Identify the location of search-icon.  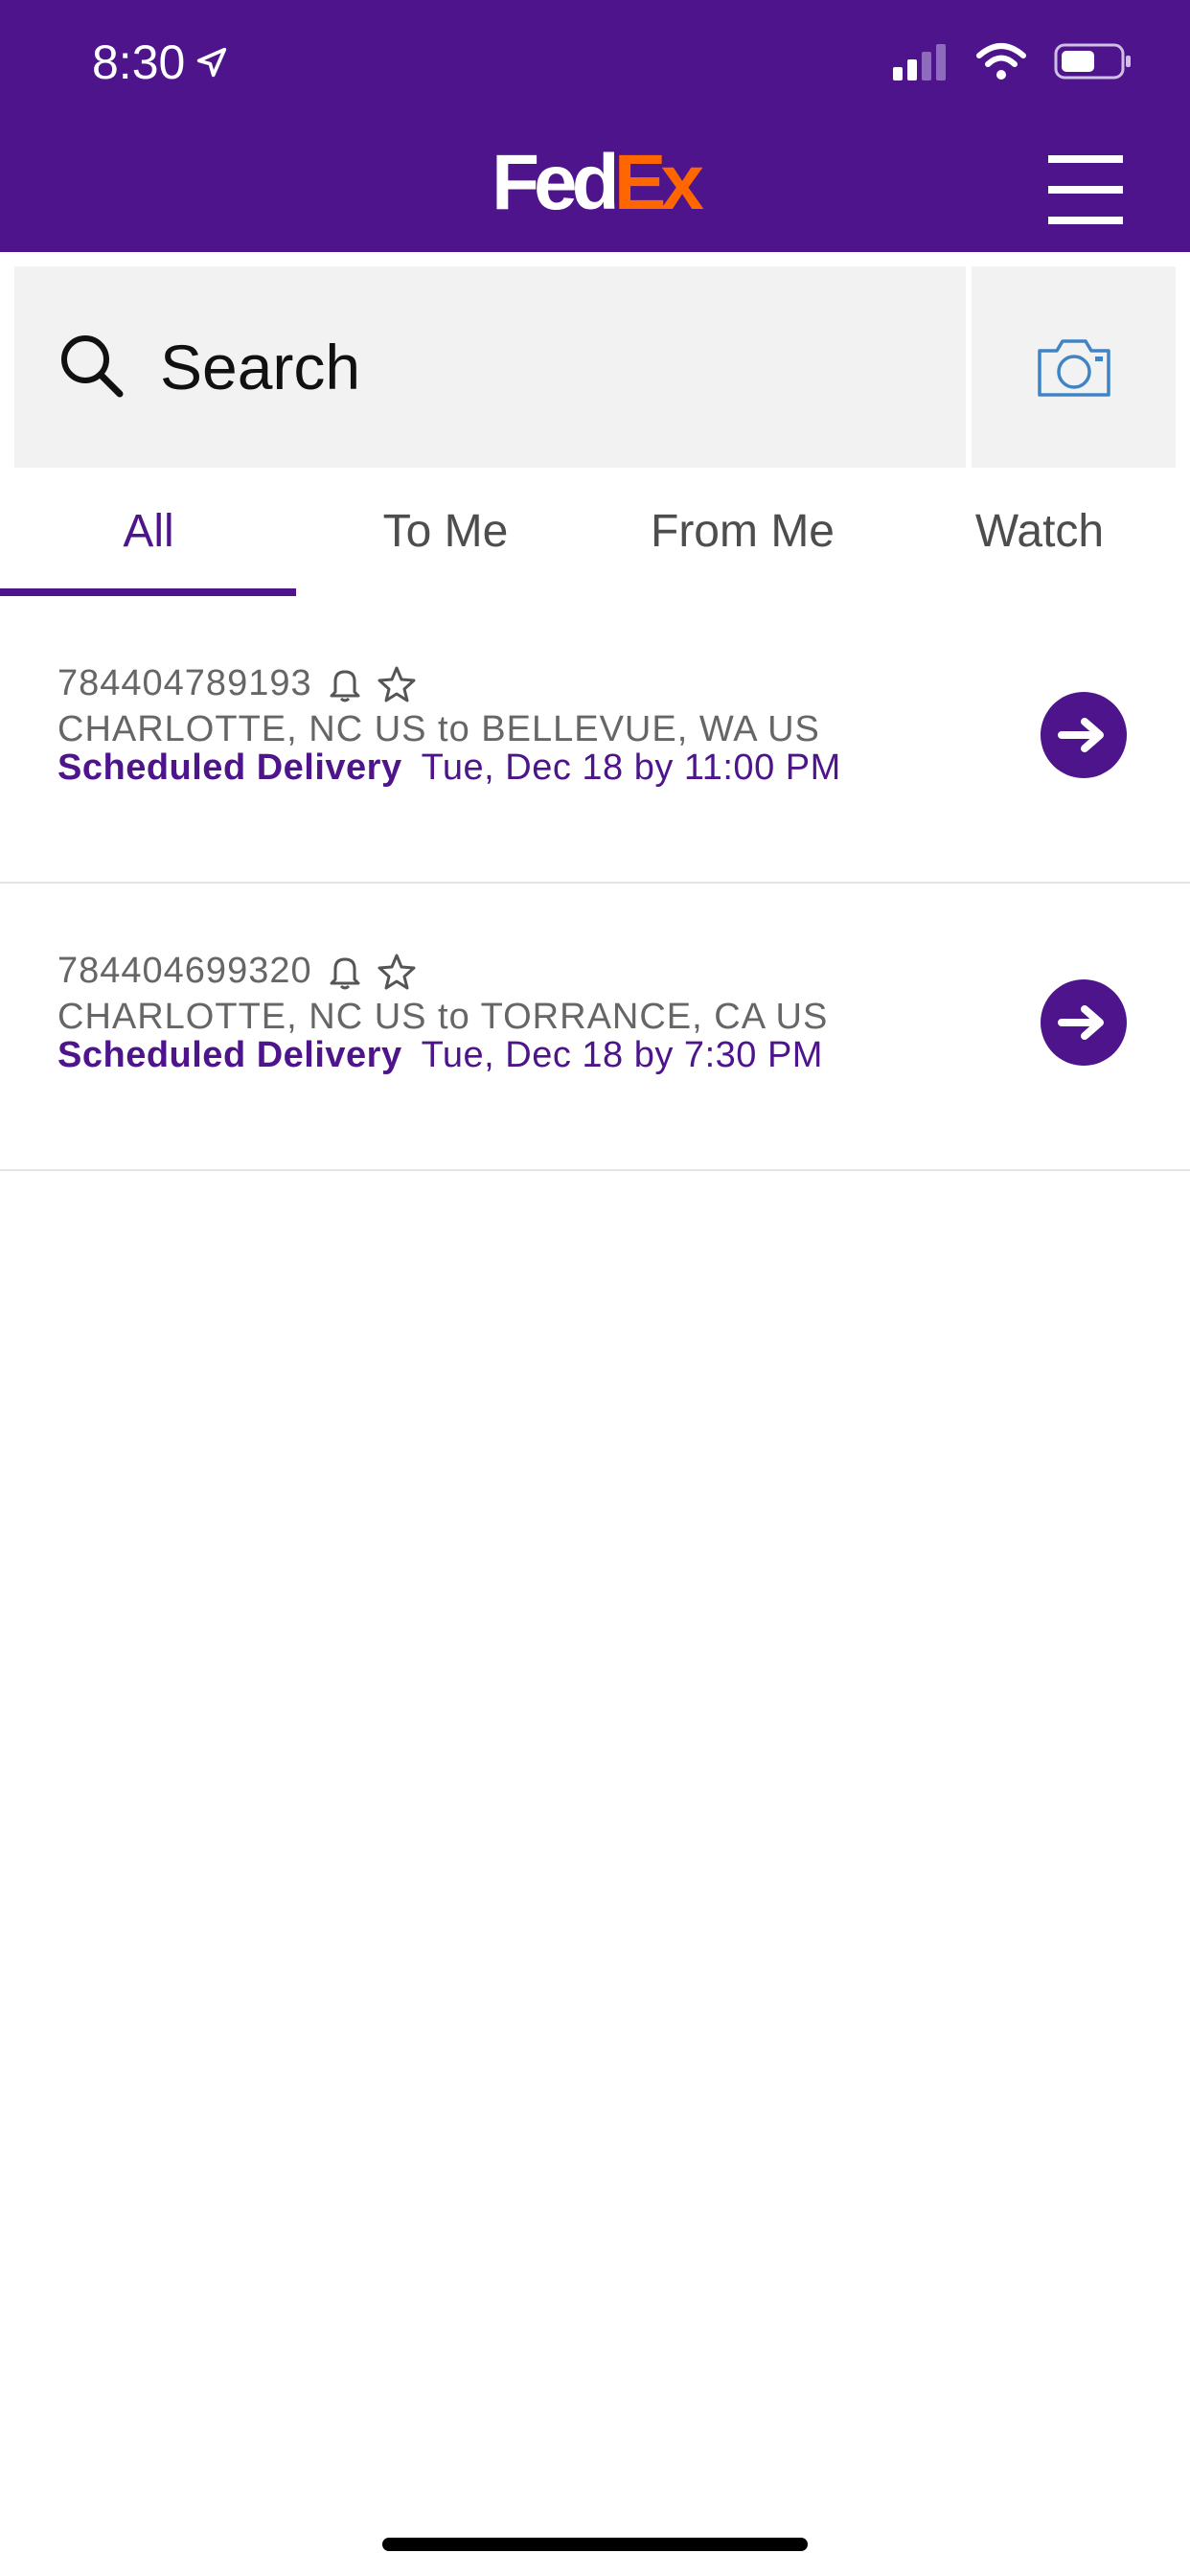
(93, 366).